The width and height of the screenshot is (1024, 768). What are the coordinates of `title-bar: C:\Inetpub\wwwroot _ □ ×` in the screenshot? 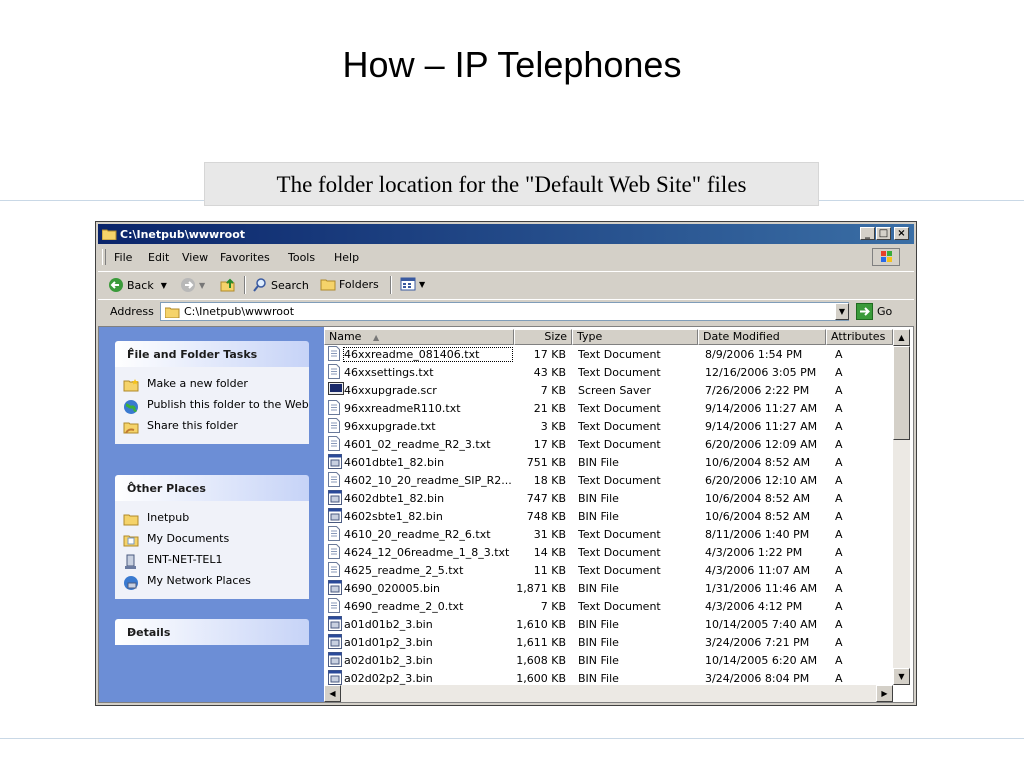 It's located at (506, 234).